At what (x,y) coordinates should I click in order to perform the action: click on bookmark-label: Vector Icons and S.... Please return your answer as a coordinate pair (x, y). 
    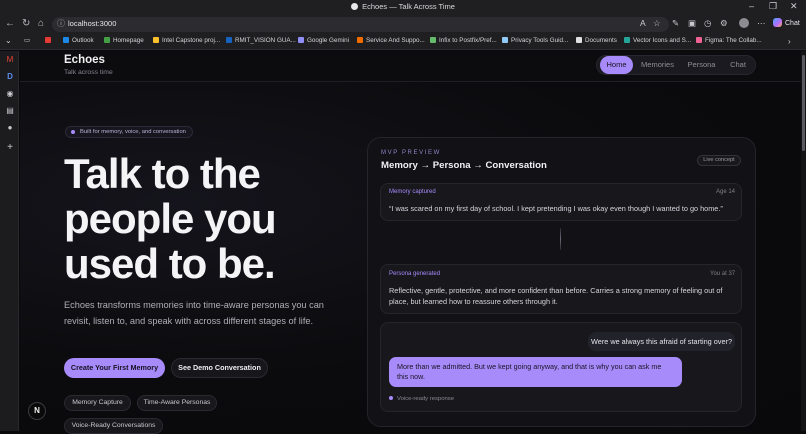
    Looking at the image, I should click on (662, 40).